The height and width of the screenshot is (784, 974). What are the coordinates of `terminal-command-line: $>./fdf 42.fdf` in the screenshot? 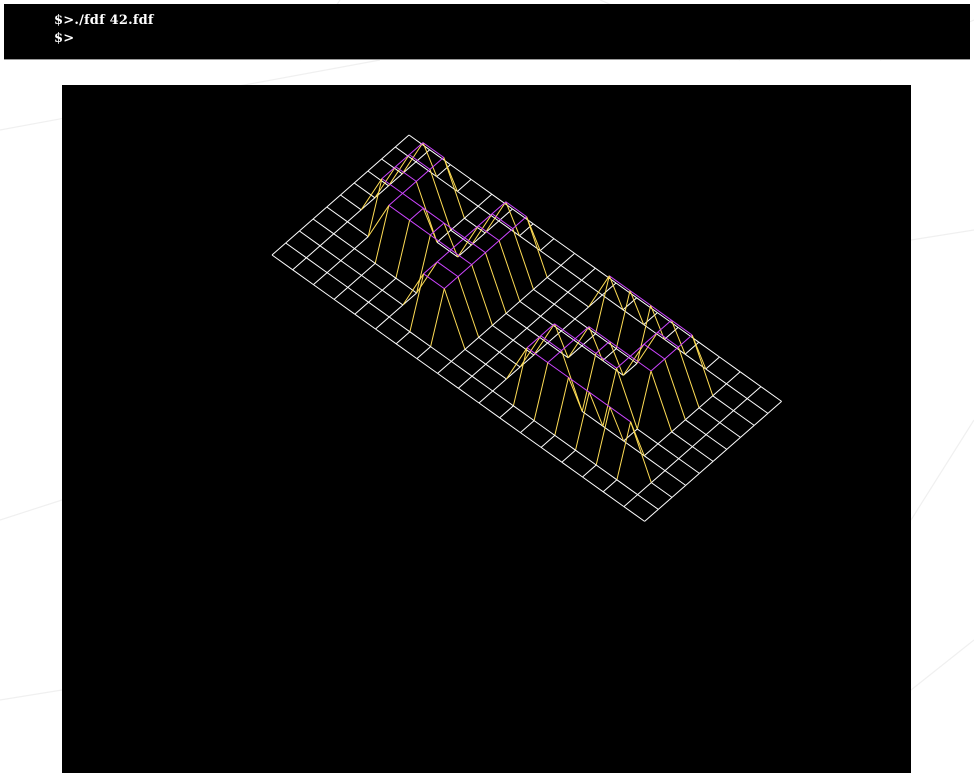 It's located at (104, 20).